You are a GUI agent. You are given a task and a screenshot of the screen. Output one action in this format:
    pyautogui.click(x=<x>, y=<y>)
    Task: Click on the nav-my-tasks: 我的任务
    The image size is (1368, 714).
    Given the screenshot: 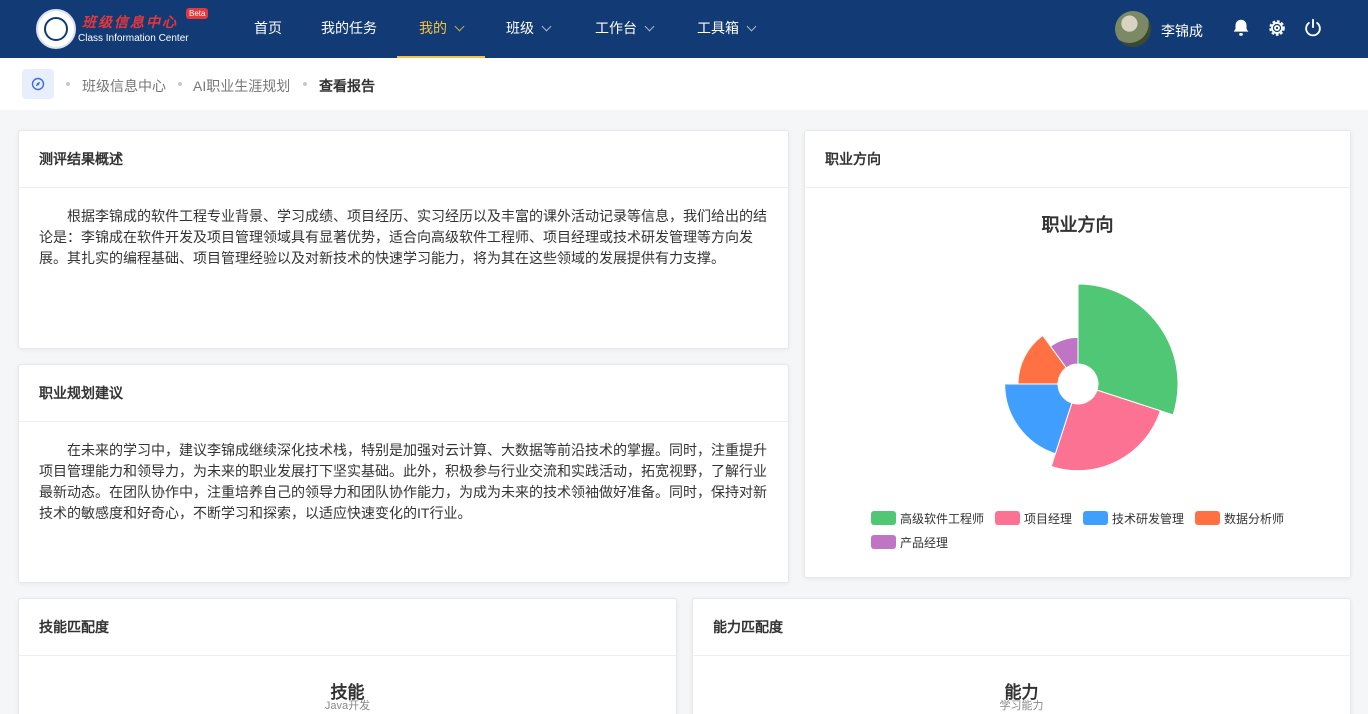 What is the action you would take?
    pyautogui.click(x=349, y=29)
    